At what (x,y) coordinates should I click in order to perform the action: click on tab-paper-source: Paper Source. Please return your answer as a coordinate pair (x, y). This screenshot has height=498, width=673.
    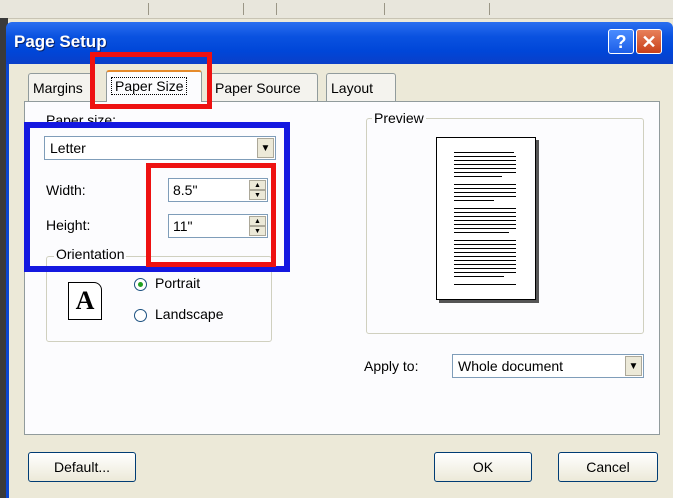
    Looking at the image, I should click on (264, 87).